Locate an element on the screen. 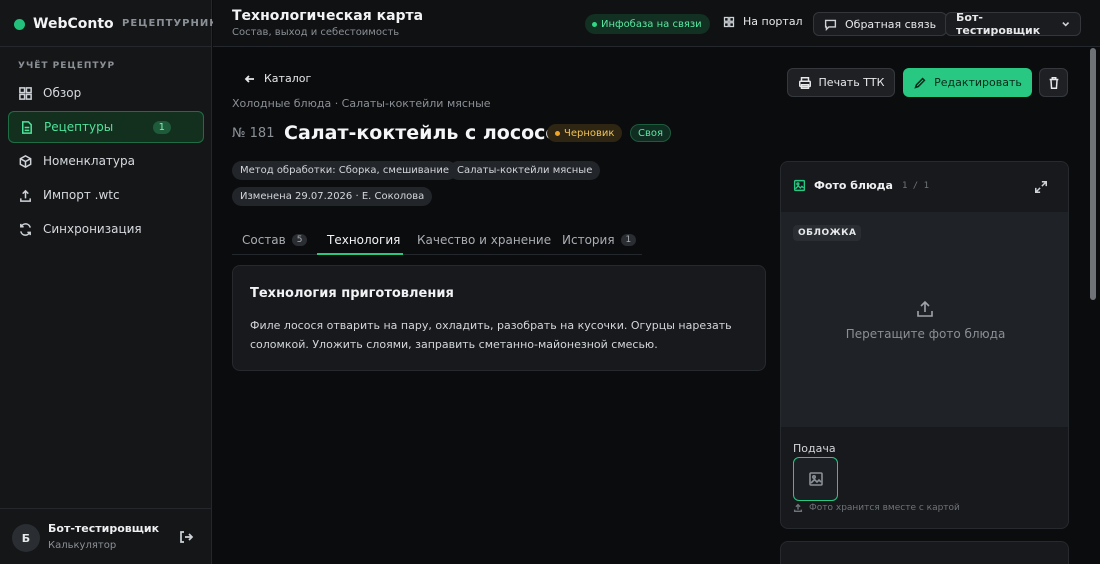 The image size is (1100, 564). page-title: Технологическая карта is located at coordinates (328, 16).